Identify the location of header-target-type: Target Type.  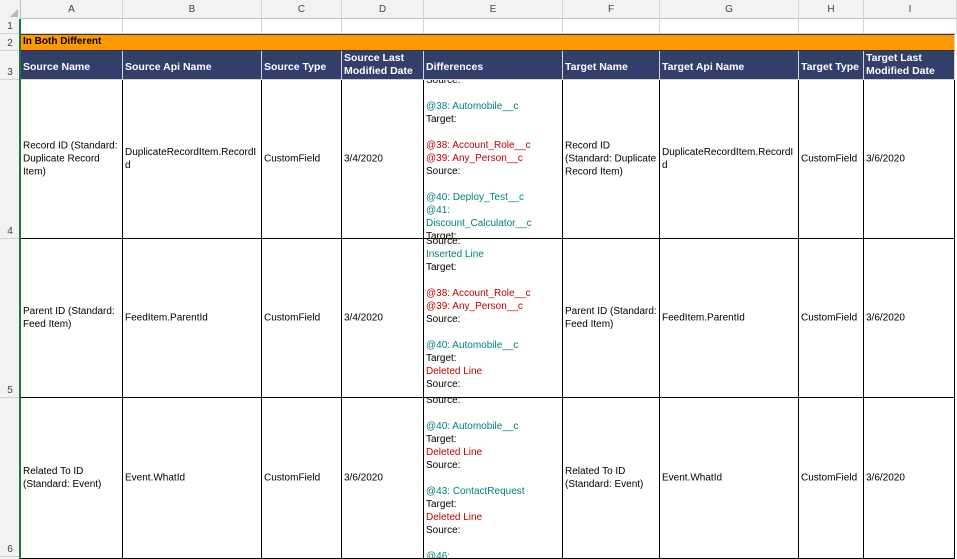
(831, 65).